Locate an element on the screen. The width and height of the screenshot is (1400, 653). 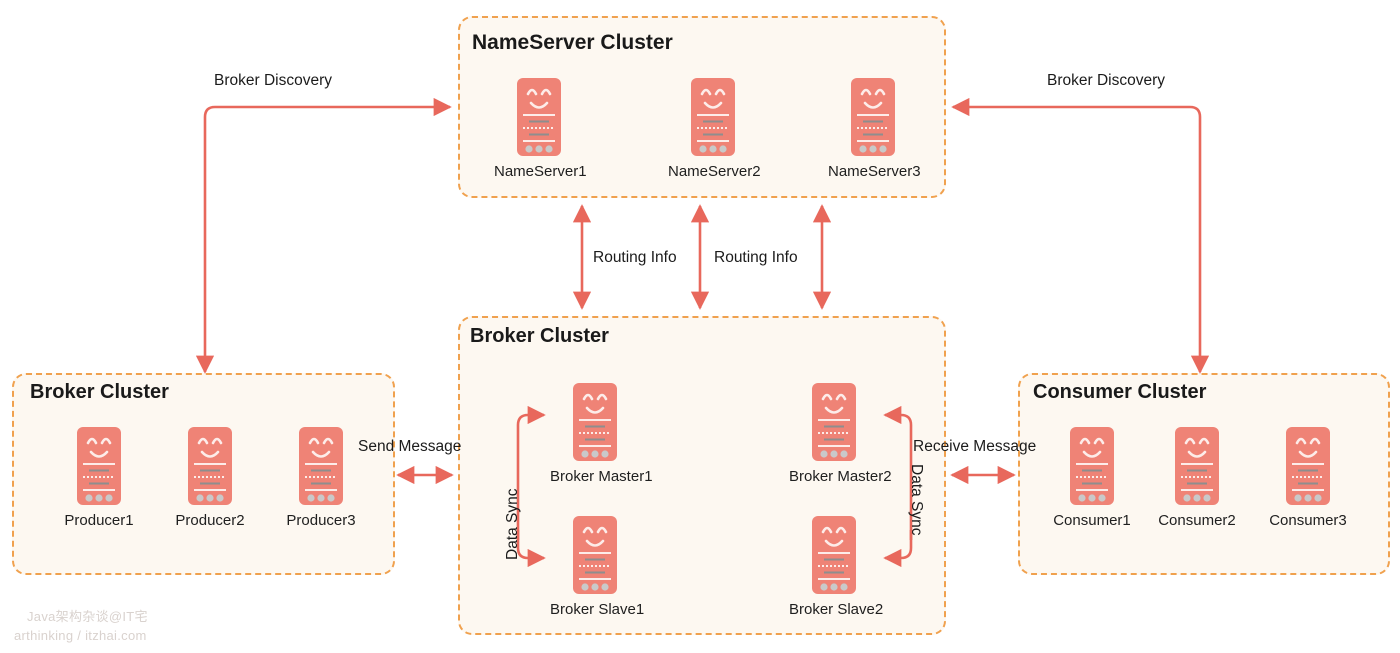
node-nameserver2: NameServer2 is located at coordinates (714, 129).